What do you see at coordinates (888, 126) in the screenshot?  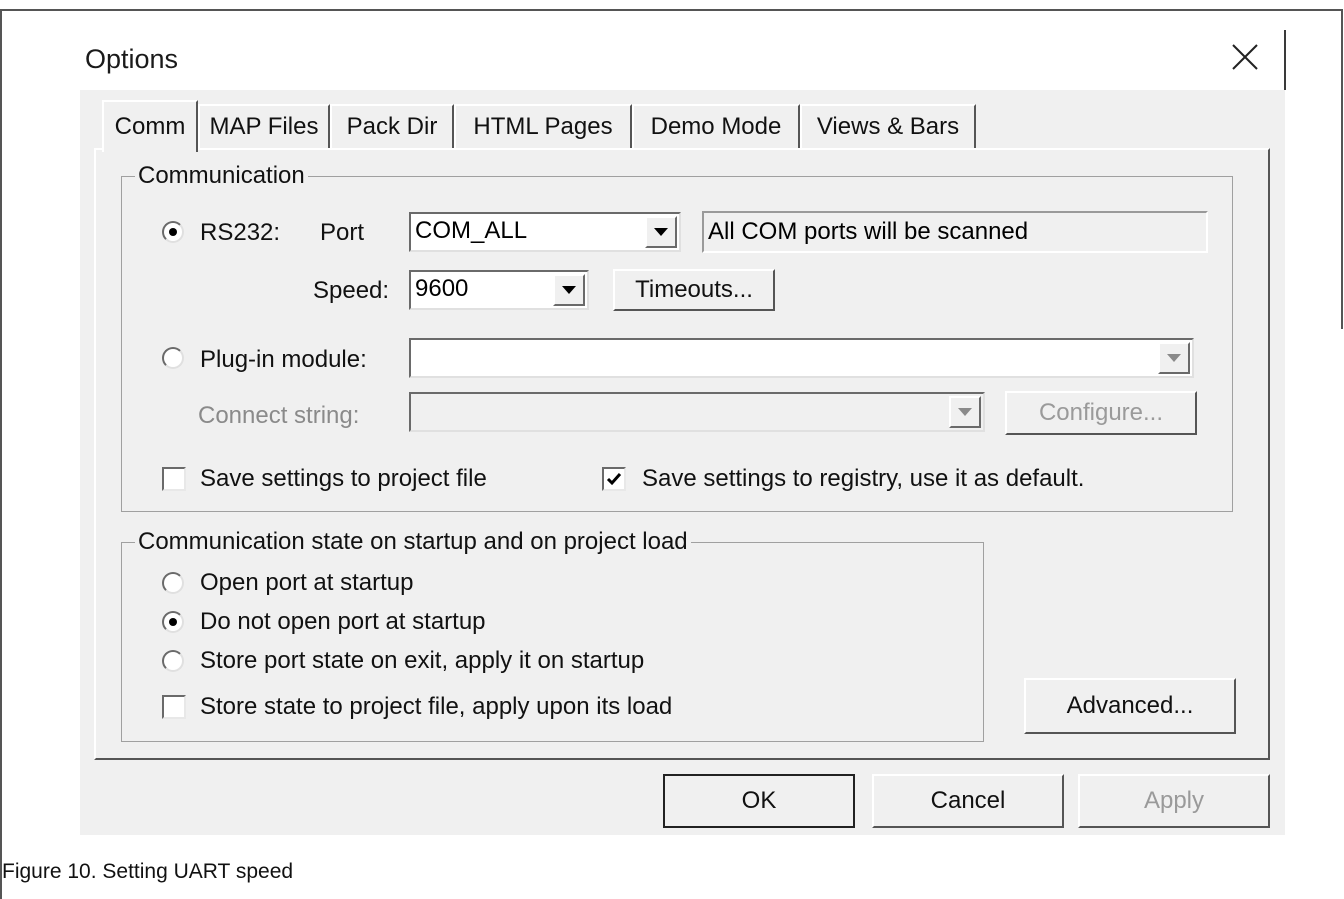 I see `tab-views-bars: Views & Bars` at bounding box center [888, 126].